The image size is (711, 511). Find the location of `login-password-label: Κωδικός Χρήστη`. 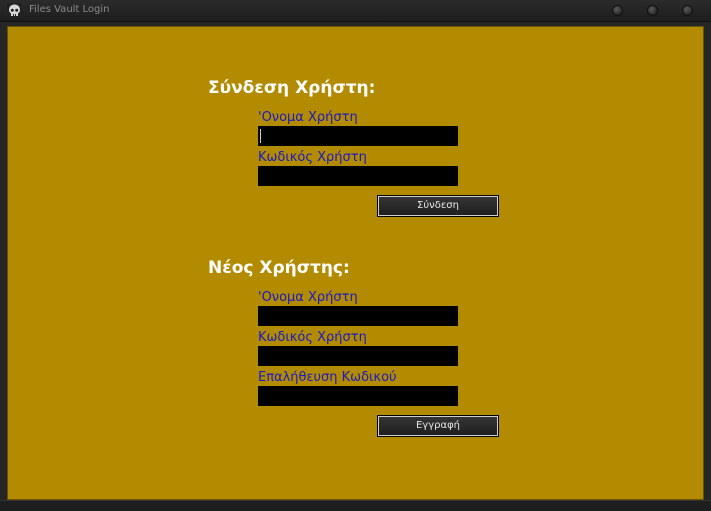

login-password-label: Κωδικός Χρήστη is located at coordinates (312, 157).